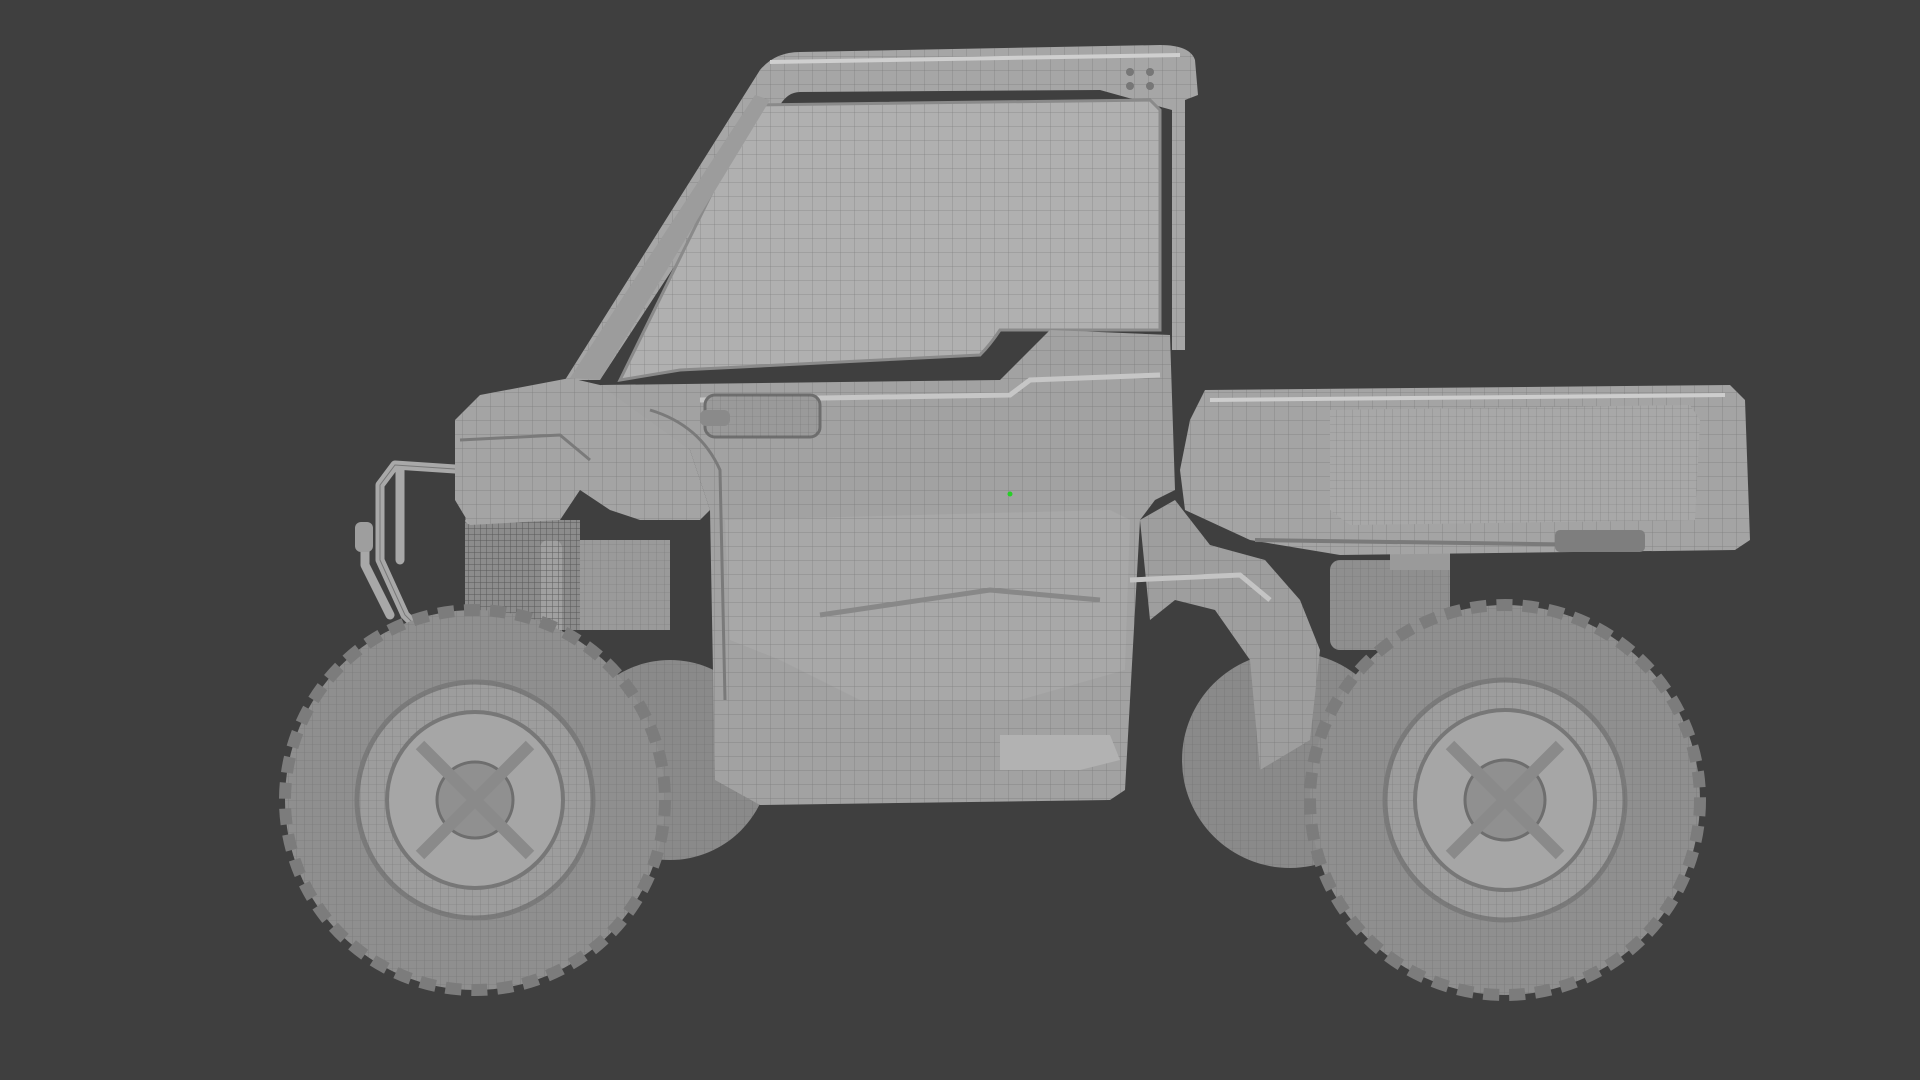 The height and width of the screenshot is (1080, 1920). Describe the element at coordinates (761, 416) in the screenshot. I see `door-handle` at that location.